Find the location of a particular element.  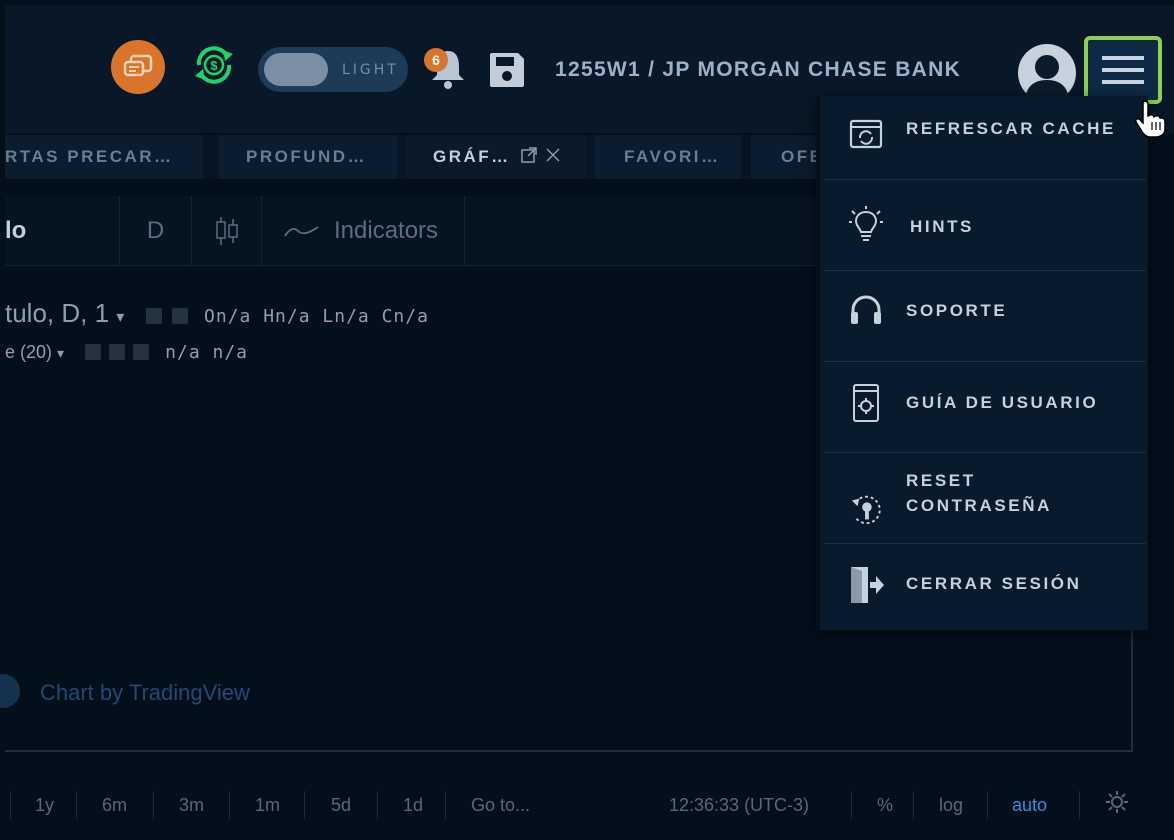

menu-item-reset-contrasena: RESET CONTRASEÑA is located at coordinates (985, 499).